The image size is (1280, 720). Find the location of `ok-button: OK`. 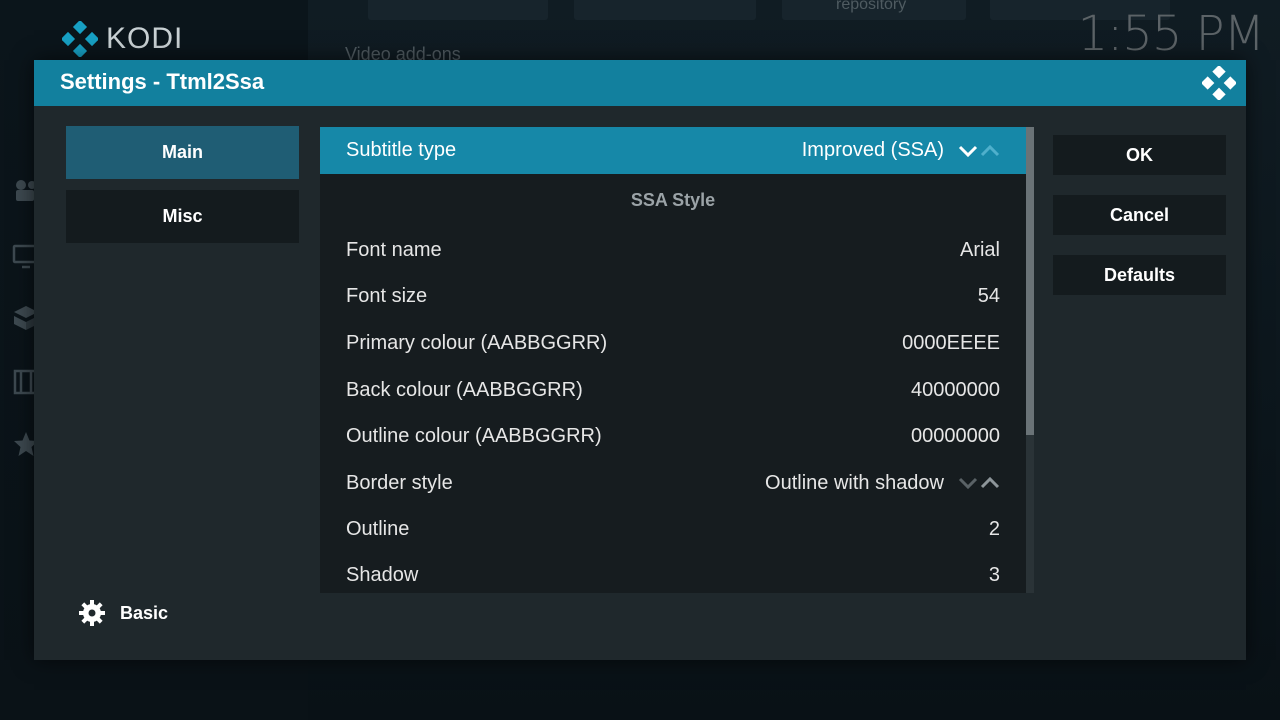

ok-button: OK is located at coordinates (1139, 155).